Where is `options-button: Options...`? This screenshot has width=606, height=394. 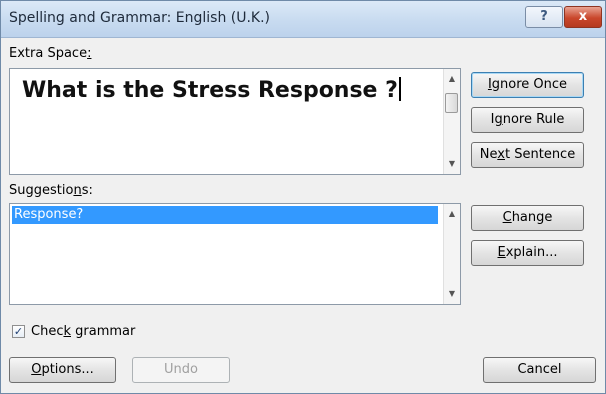
options-button: Options... is located at coordinates (62, 370).